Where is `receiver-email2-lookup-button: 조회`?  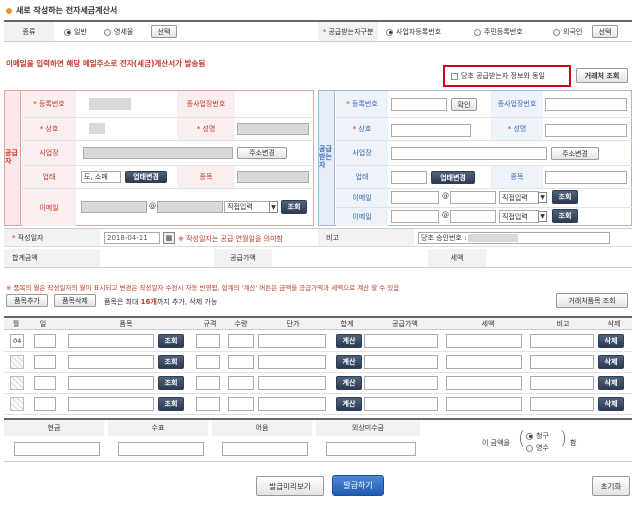
receiver-email2-lookup-button: 조회 is located at coordinates (565, 216).